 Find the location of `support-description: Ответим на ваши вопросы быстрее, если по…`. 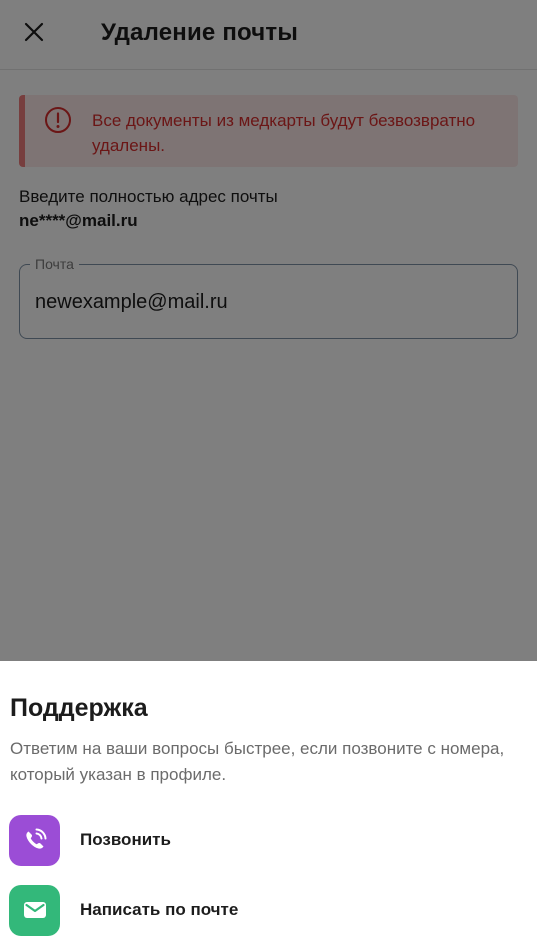

support-description: Ответим на ваши вопросы быстрее, если по… is located at coordinates (257, 761).